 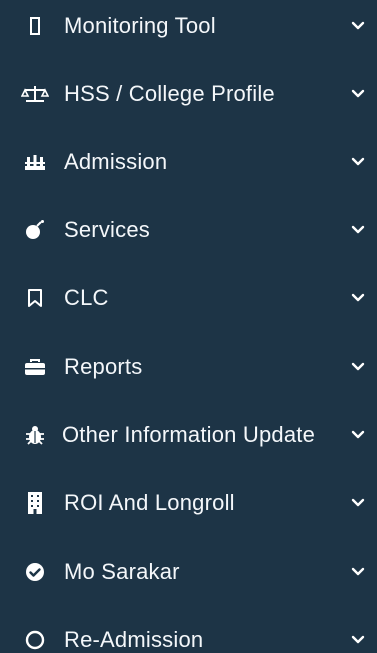 What do you see at coordinates (122, 571) in the screenshot?
I see `sidebar-item-label: Mo Sarakar` at bounding box center [122, 571].